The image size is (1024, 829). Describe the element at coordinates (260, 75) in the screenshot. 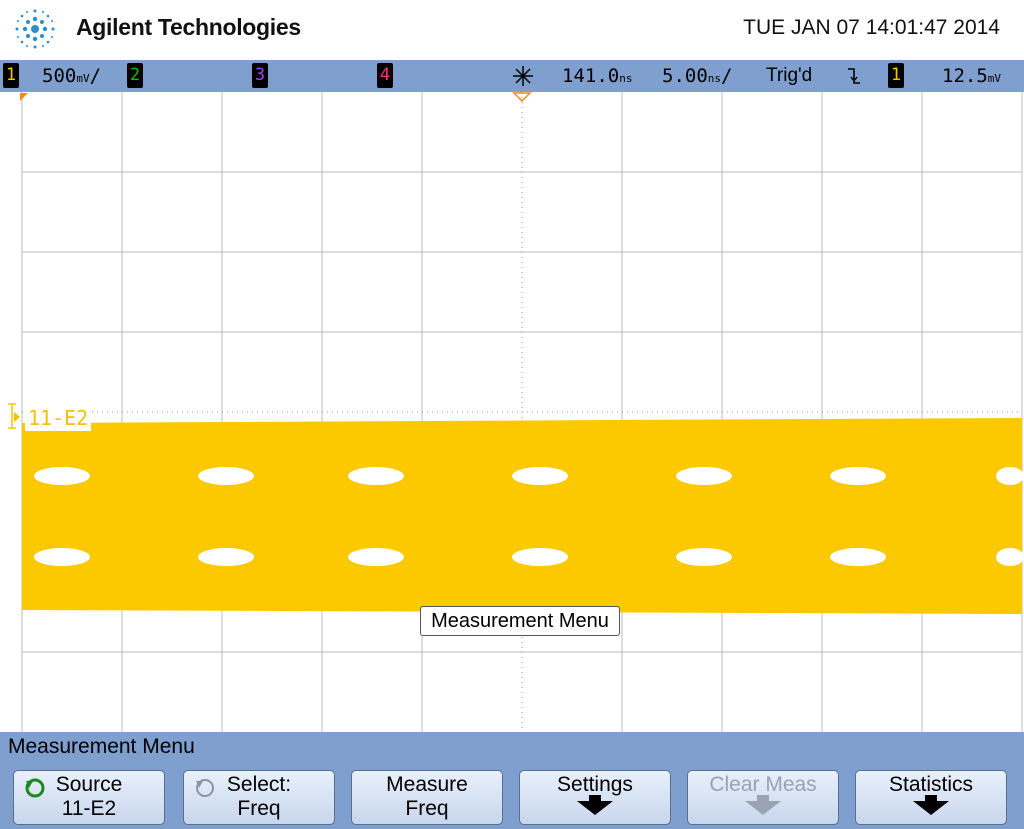

I see `ch3-indicator: 3` at that location.